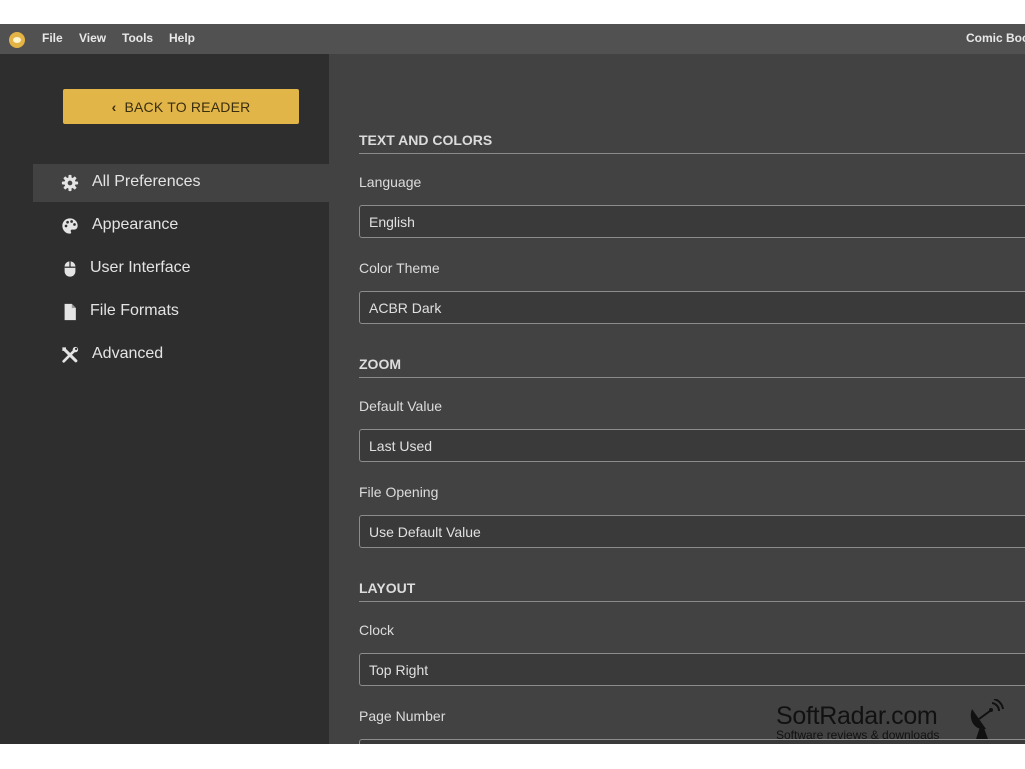 This screenshot has width=1025, height=769. I want to click on color-theme-select: ACBR Dark, so click(692, 307).